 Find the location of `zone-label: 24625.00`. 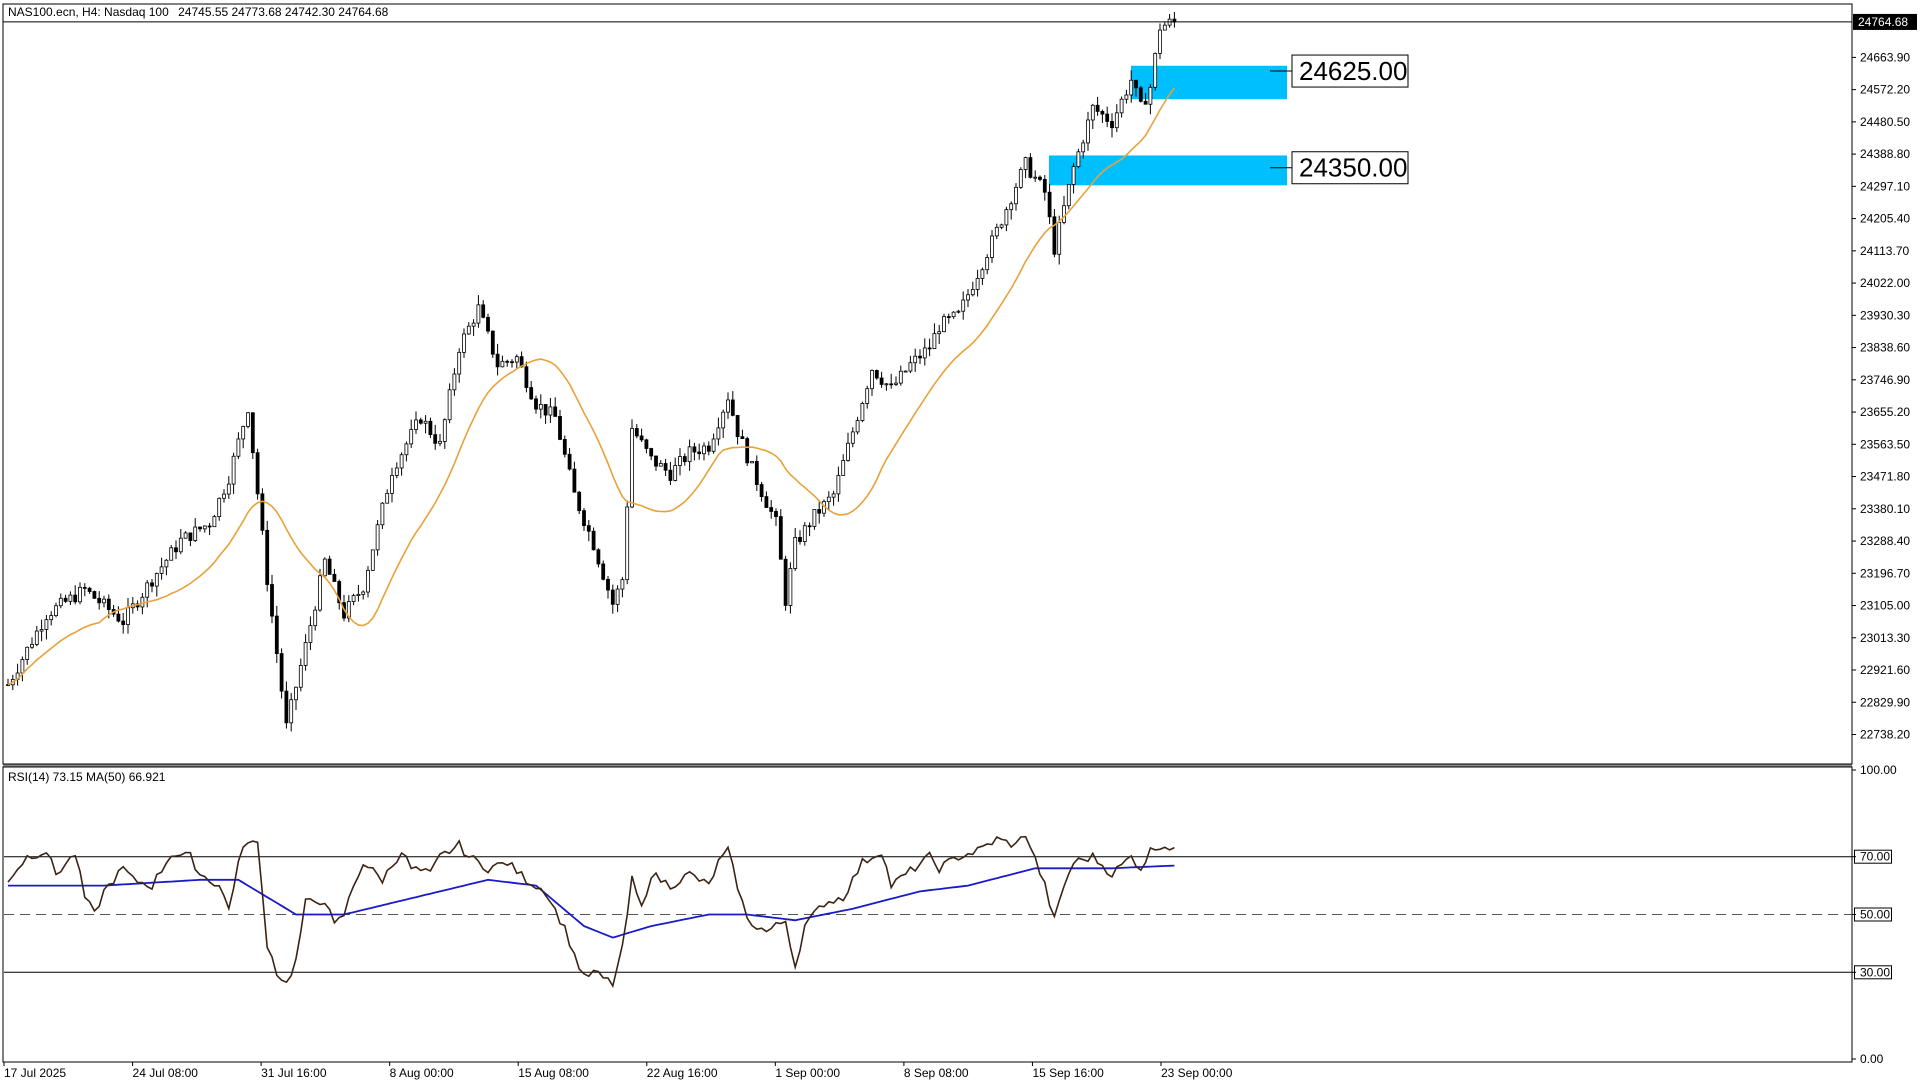

zone-label: 24625.00 is located at coordinates (1353, 71).